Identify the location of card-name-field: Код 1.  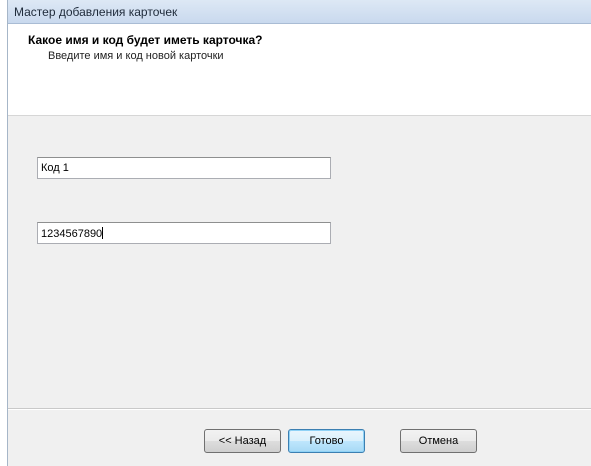
(184, 168).